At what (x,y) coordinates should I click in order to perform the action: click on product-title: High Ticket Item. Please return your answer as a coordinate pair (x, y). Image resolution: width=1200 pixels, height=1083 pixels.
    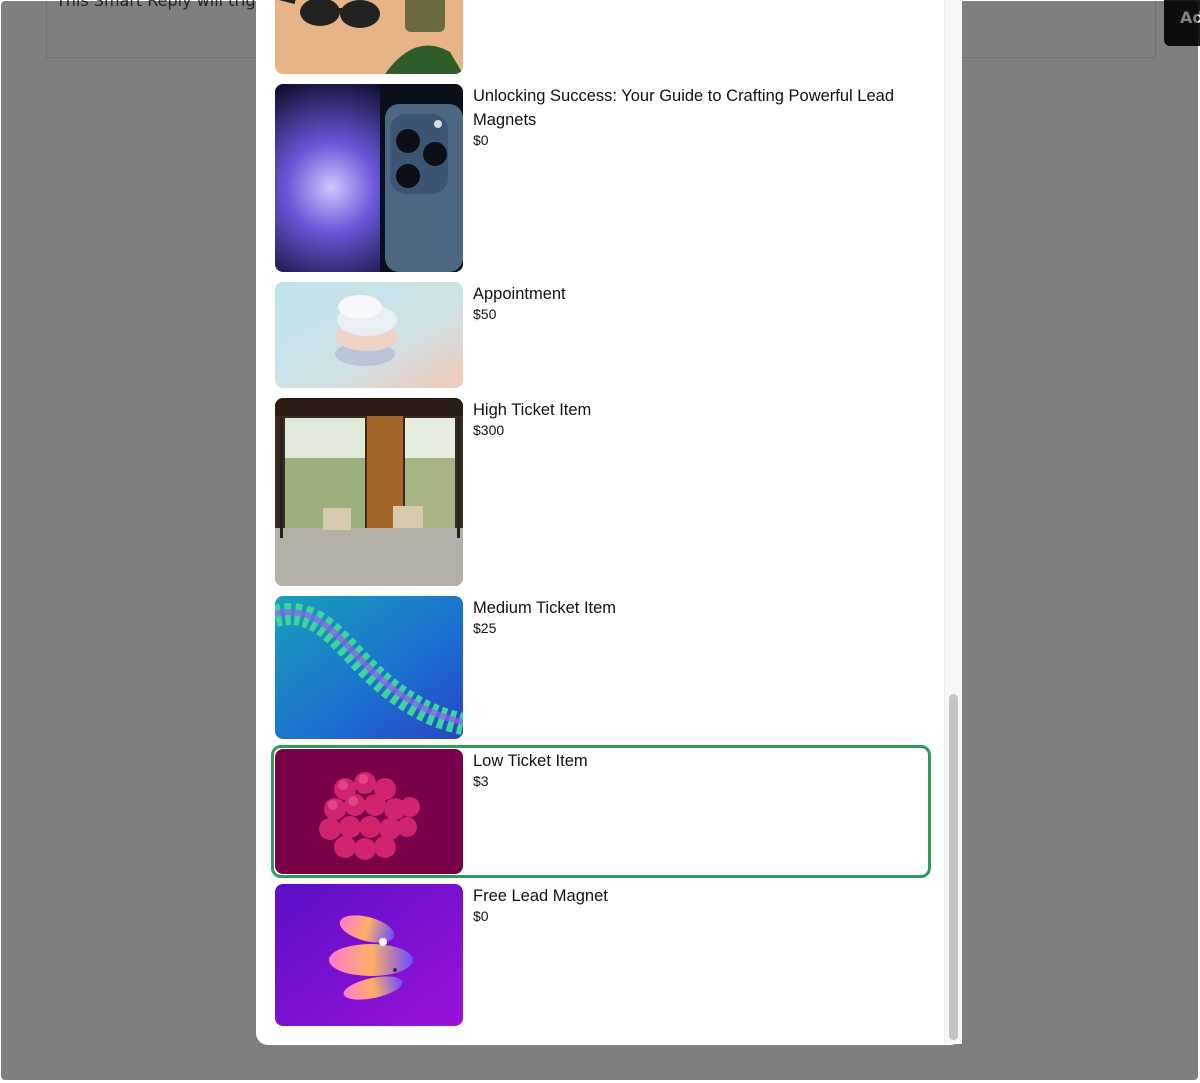
    Looking at the image, I should click on (532, 410).